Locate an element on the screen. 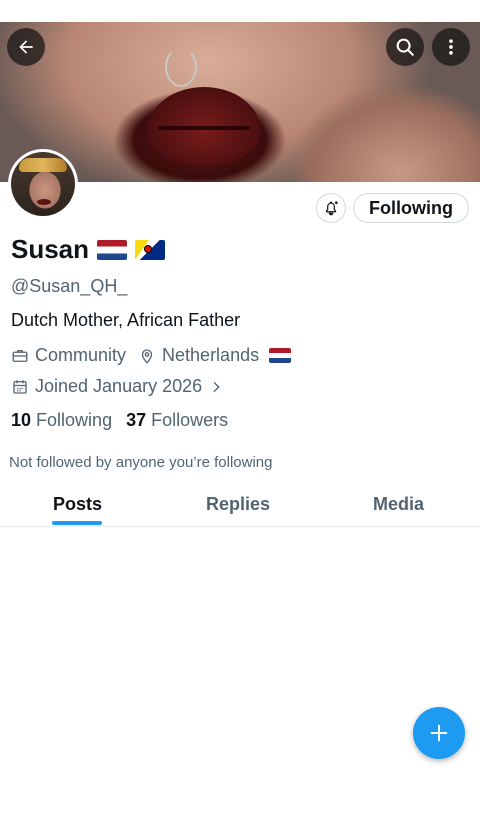  followers-label: Followers is located at coordinates (190, 420).